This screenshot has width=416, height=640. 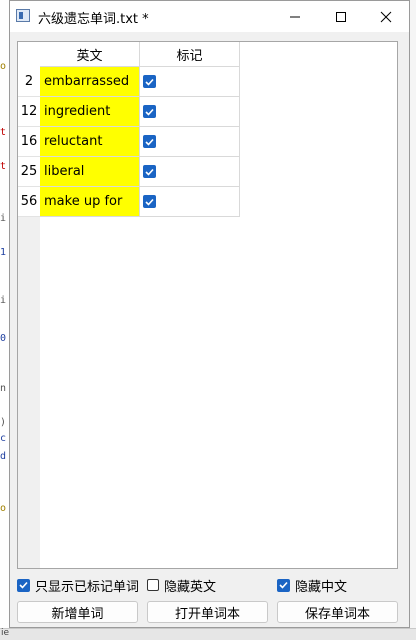 I want to click on table-row: 56 make up for, so click(x=129, y=202).